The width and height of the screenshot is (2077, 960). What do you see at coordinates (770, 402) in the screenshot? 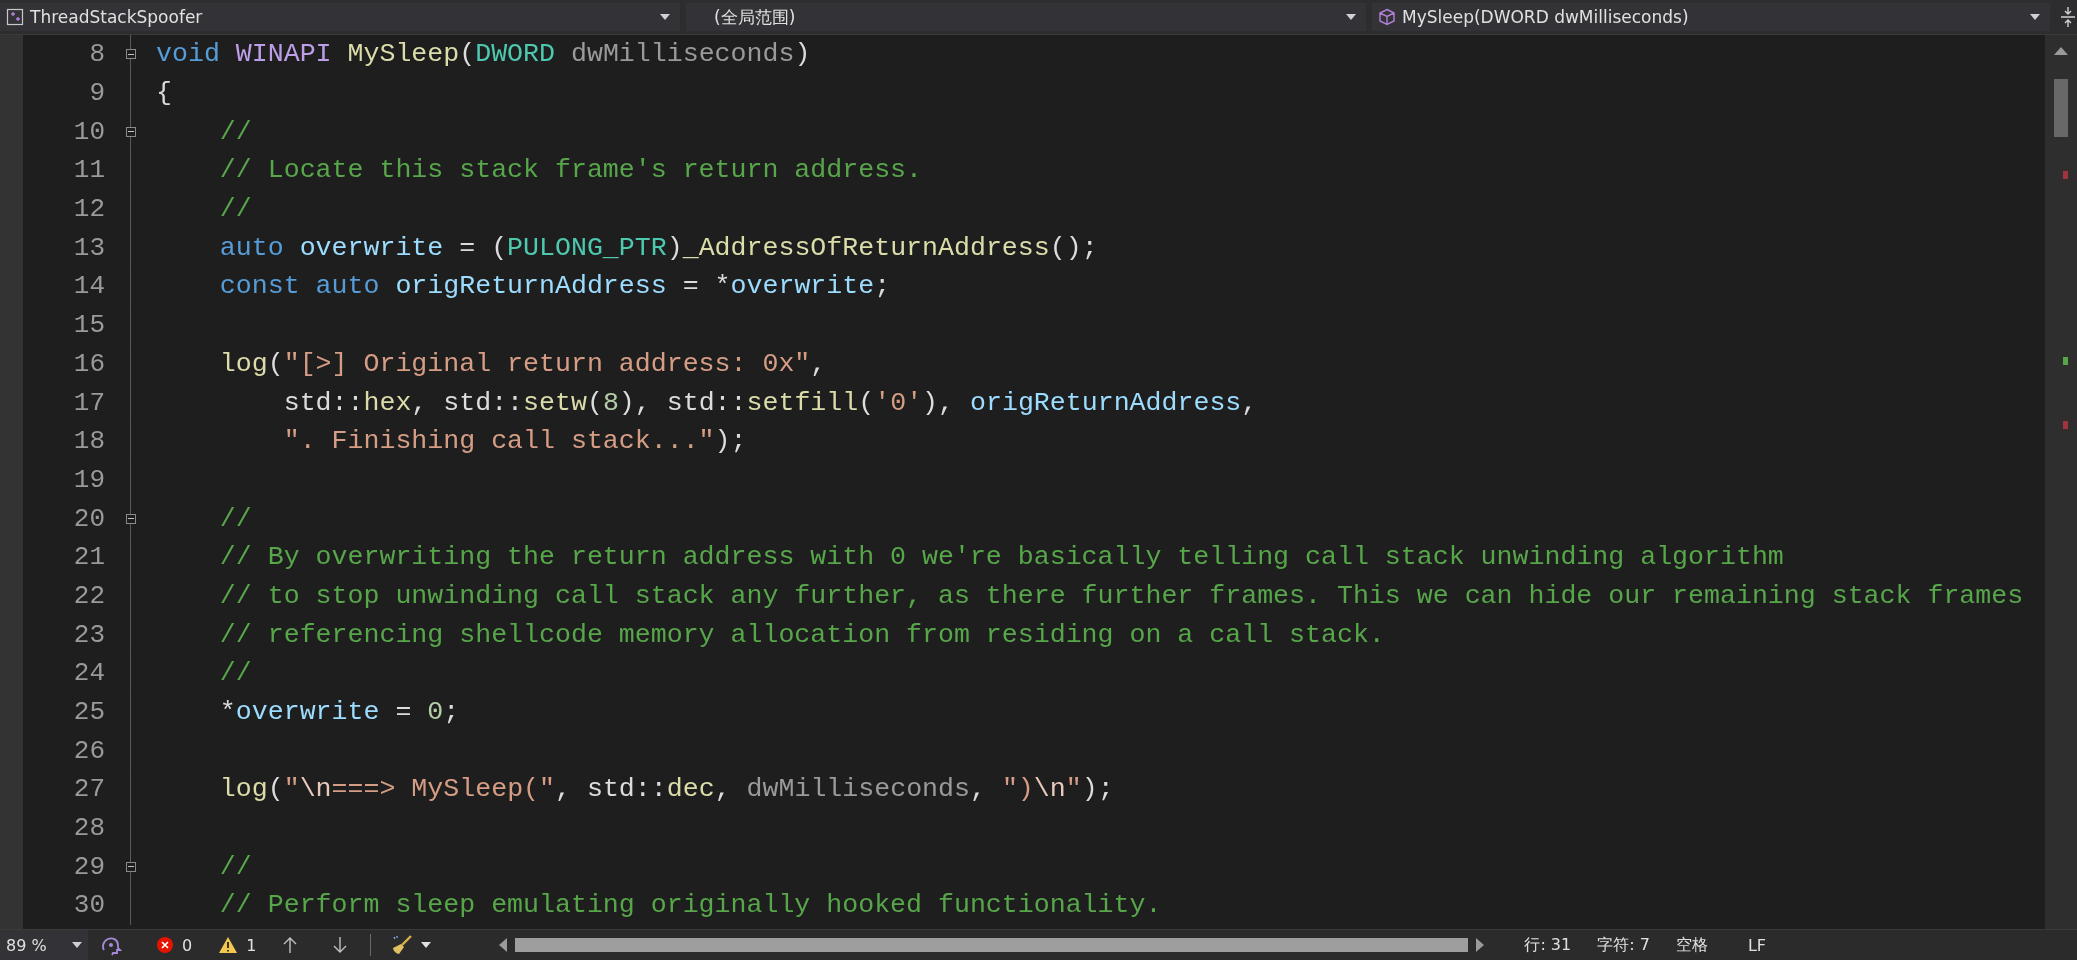
I see `code-line: std::hex, std::setw(8), std::setfill('0'), origReturnAddress,` at bounding box center [770, 402].